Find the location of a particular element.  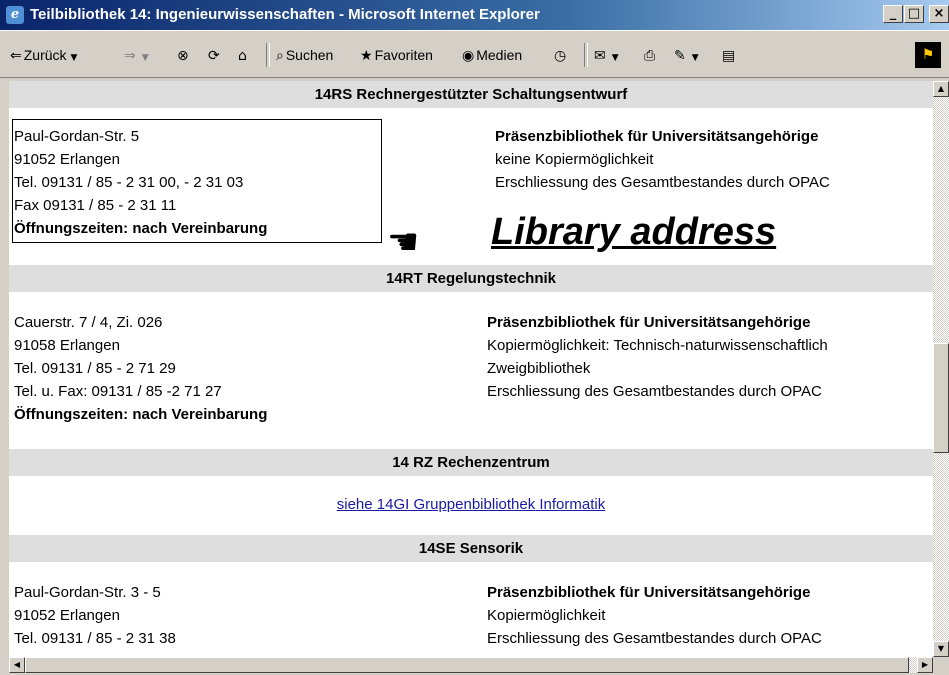

media-button-label: Medien is located at coordinates (499, 55).